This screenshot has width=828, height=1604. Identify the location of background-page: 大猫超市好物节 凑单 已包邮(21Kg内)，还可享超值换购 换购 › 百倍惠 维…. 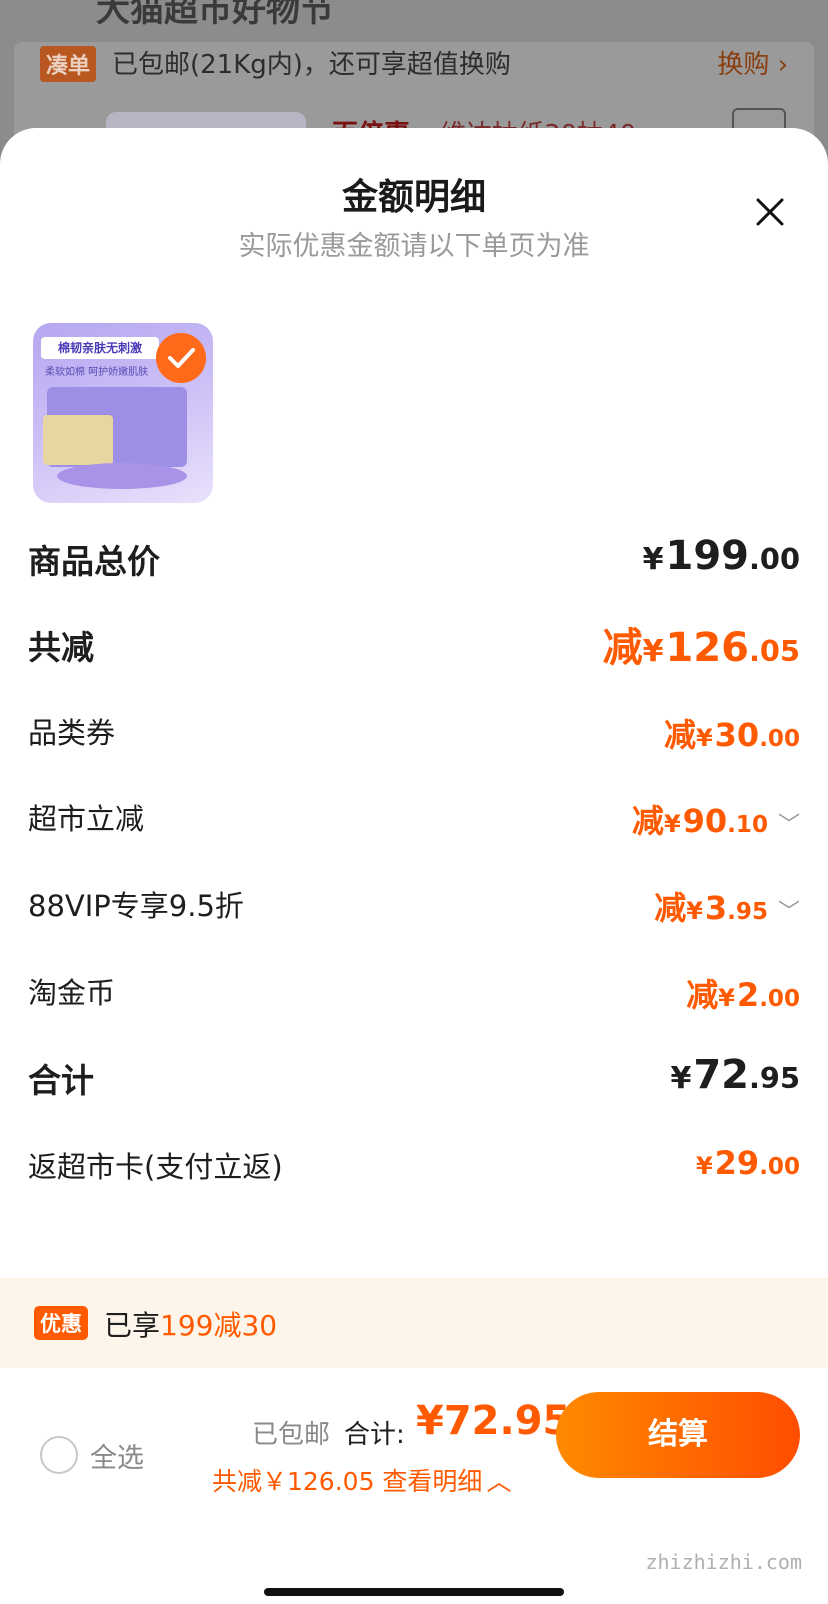
(414, 70).